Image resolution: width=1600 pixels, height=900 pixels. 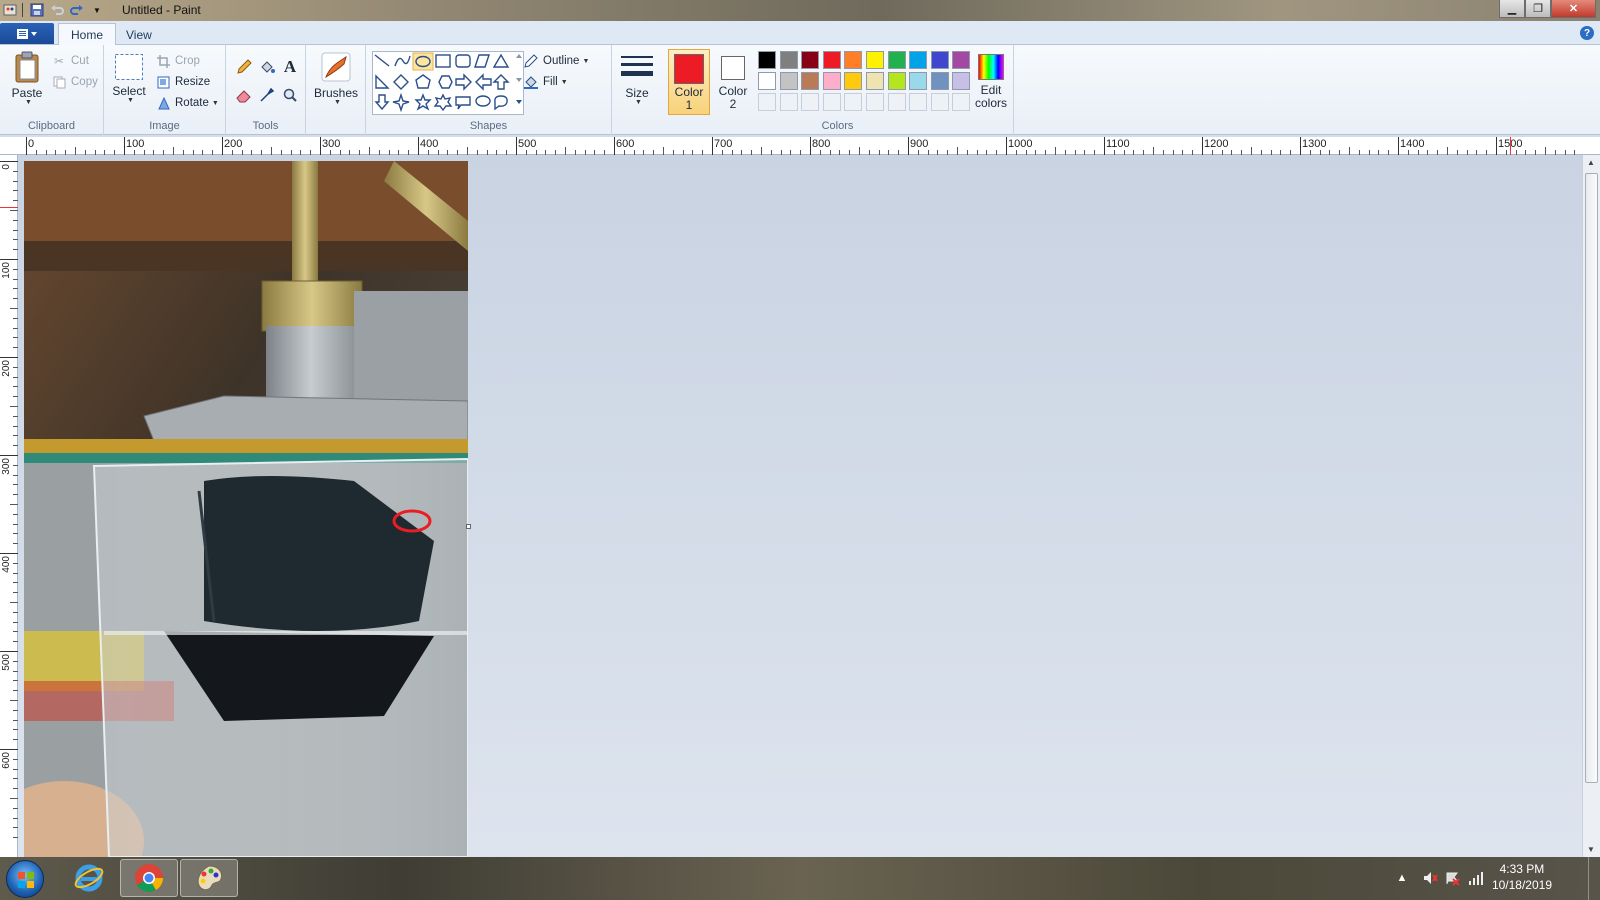 What do you see at coordinates (267, 67) in the screenshot?
I see `fill-bucket-icon` at bounding box center [267, 67].